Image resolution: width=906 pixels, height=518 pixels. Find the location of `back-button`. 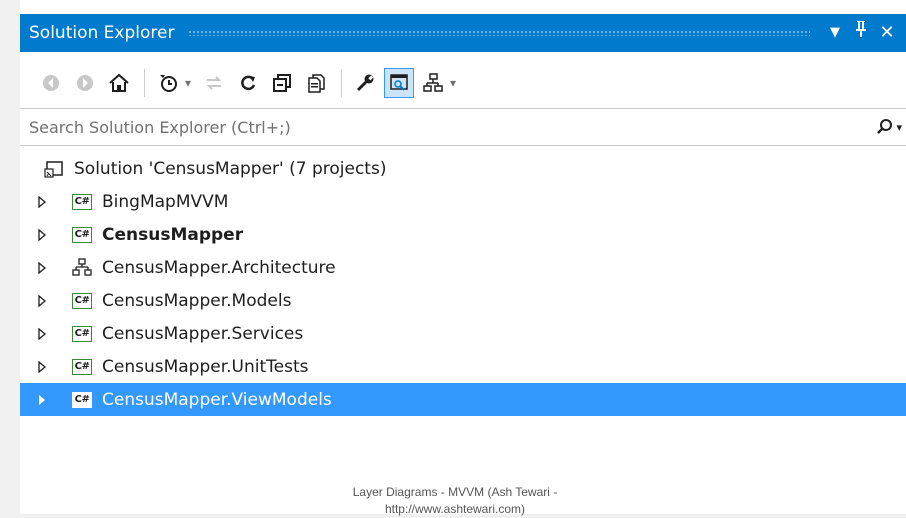

back-button is located at coordinates (51, 83).